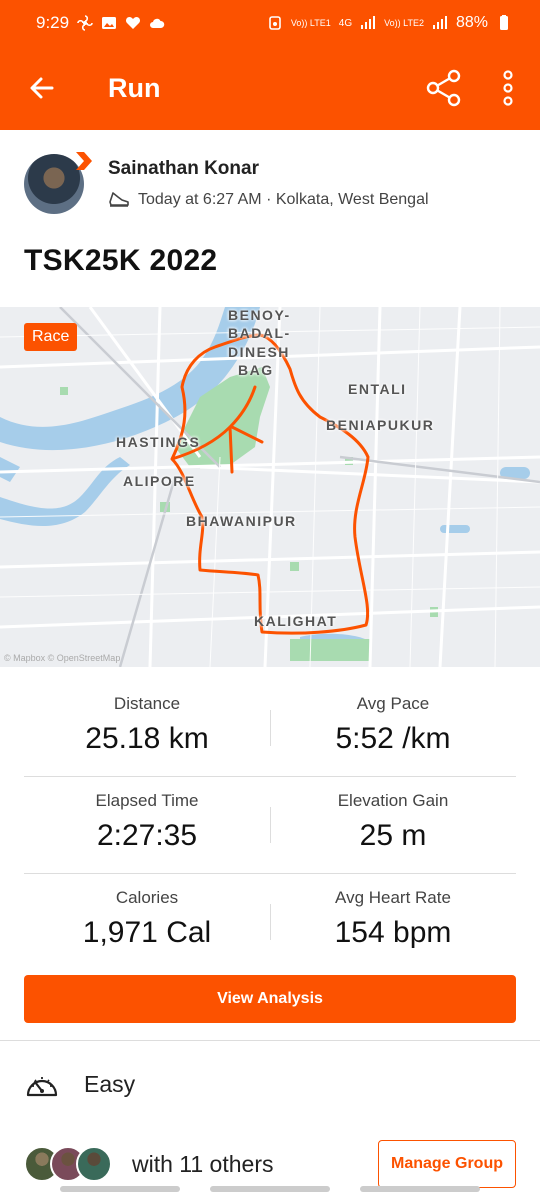 The height and width of the screenshot is (1200, 540). What do you see at coordinates (393, 897) in the screenshot?
I see `stat-label: Avg Heart Rate` at bounding box center [393, 897].